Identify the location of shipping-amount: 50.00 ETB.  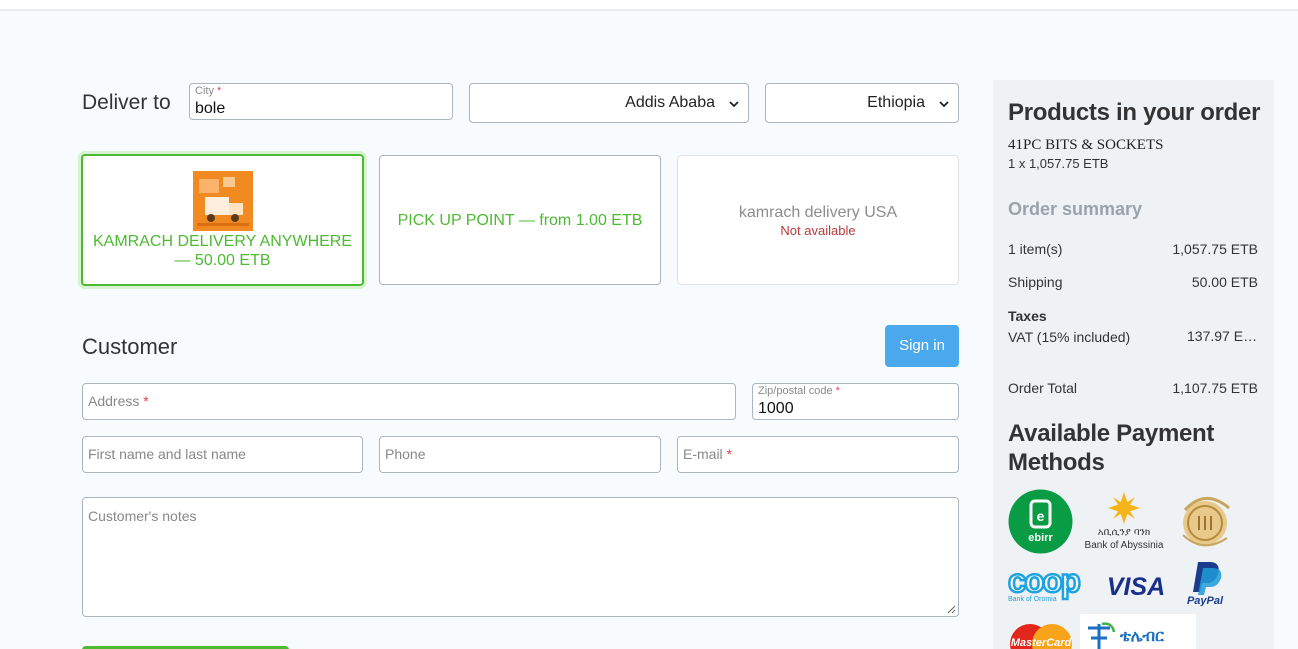
(1224, 282).